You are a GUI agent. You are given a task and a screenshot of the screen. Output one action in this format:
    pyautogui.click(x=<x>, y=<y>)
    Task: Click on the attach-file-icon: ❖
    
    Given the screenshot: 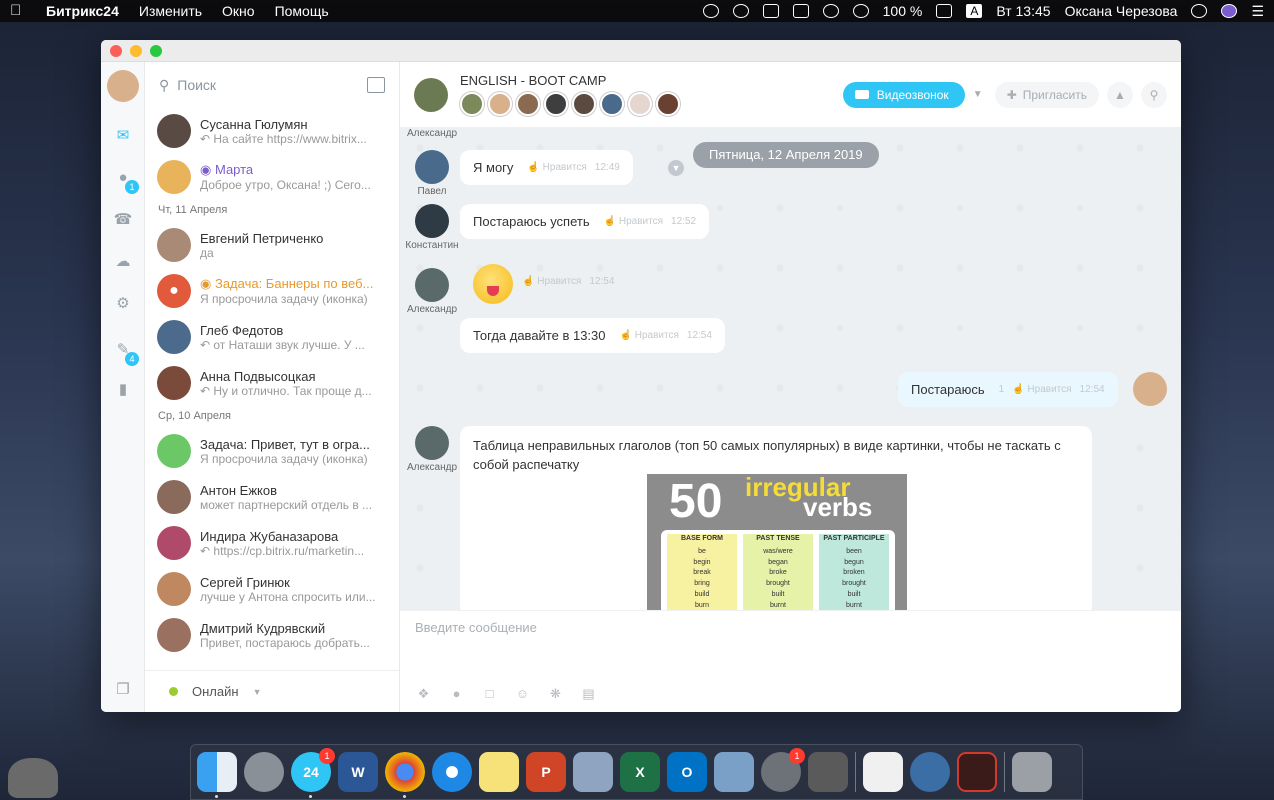 What is the action you would take?
    pyautogui.click(x=423, y=693)
    